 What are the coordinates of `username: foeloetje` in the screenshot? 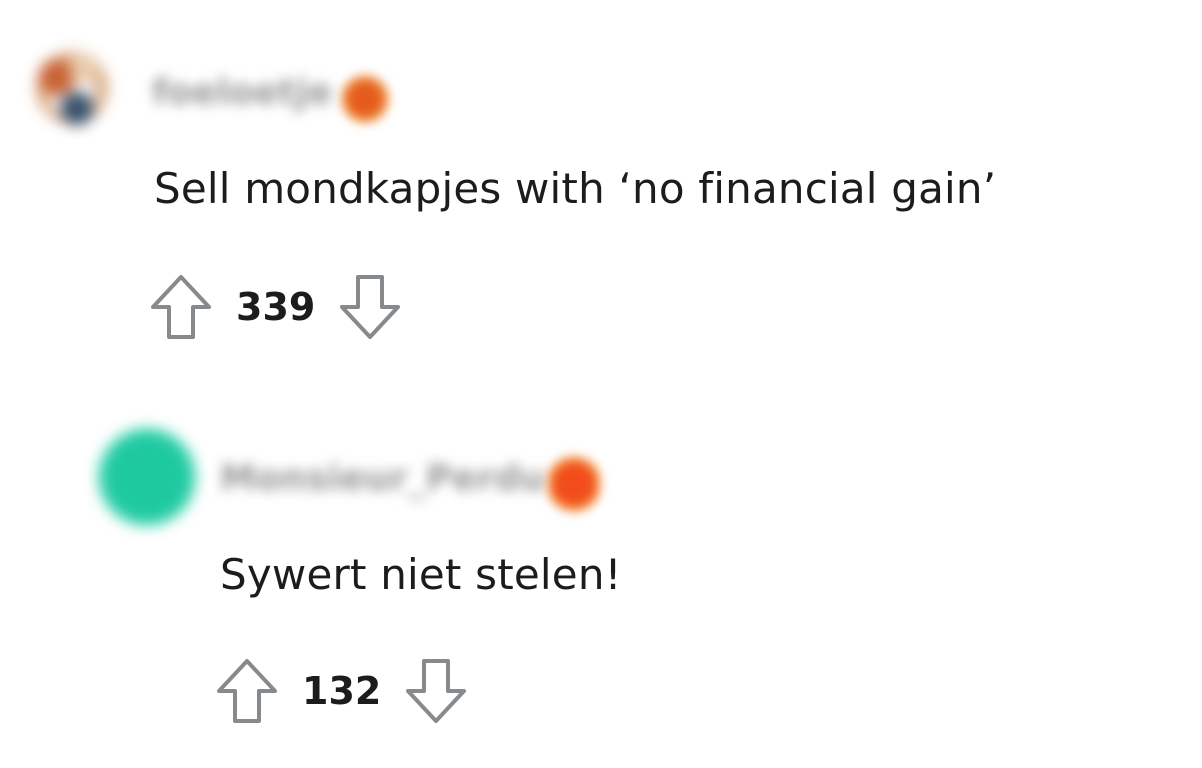 It's located at (242, 92).